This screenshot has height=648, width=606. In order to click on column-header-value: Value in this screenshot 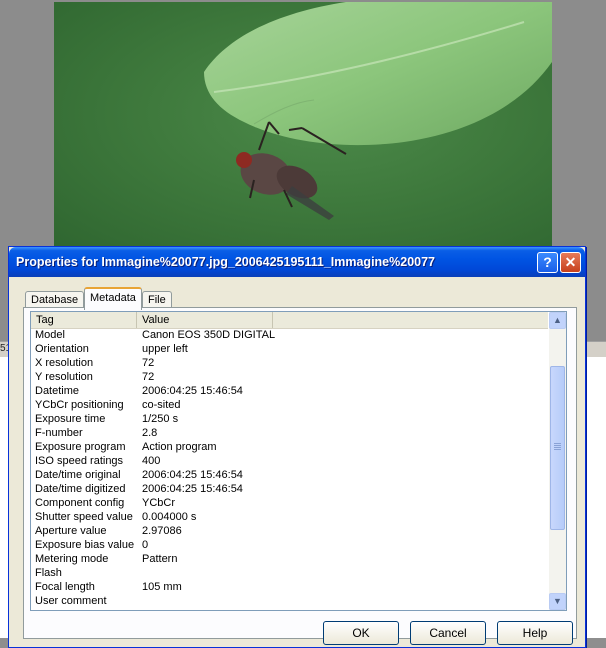, I will do `click(205, 320)`.